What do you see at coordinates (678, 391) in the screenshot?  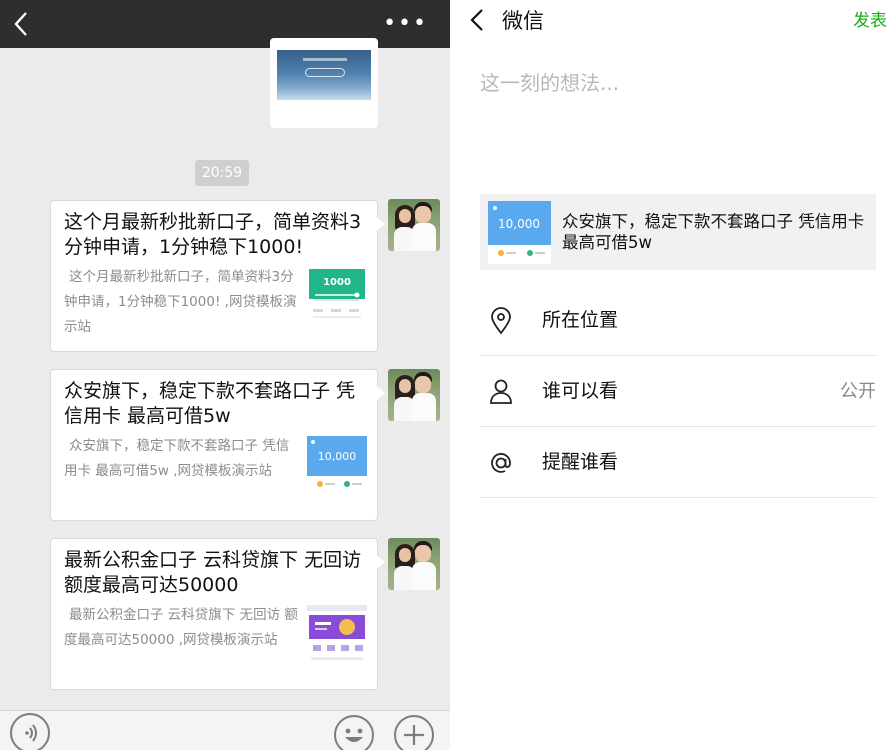 I see `option-visibility: 谁可以看 公开` at bounding box center [678, 391].